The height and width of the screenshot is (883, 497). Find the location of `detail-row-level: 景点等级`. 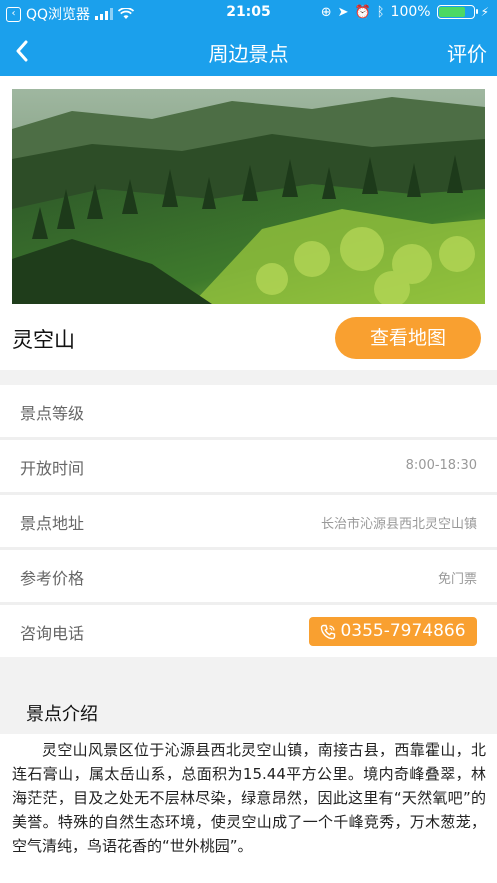

detail-row-level: 景点等级 is located at coordinates (248, 411).